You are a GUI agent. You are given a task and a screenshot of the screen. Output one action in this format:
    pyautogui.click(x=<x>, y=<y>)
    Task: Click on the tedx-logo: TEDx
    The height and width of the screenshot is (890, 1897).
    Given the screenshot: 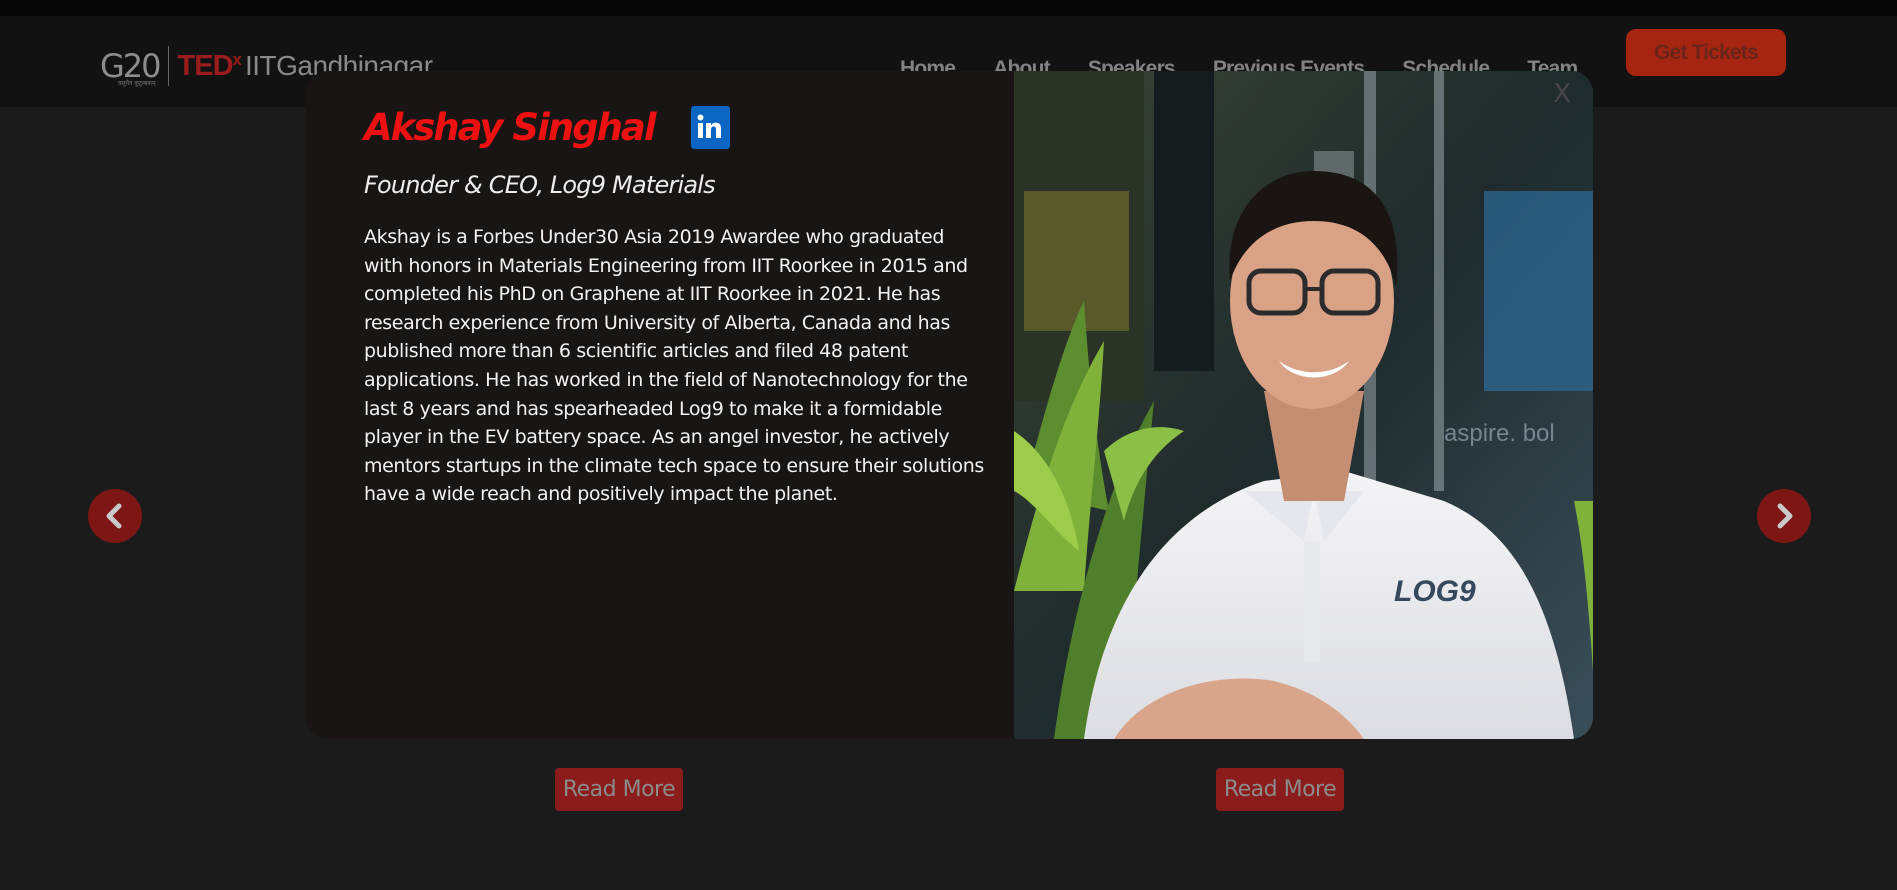 What is the action you would take?
    pyautogui.click(x=210, y=66)
    